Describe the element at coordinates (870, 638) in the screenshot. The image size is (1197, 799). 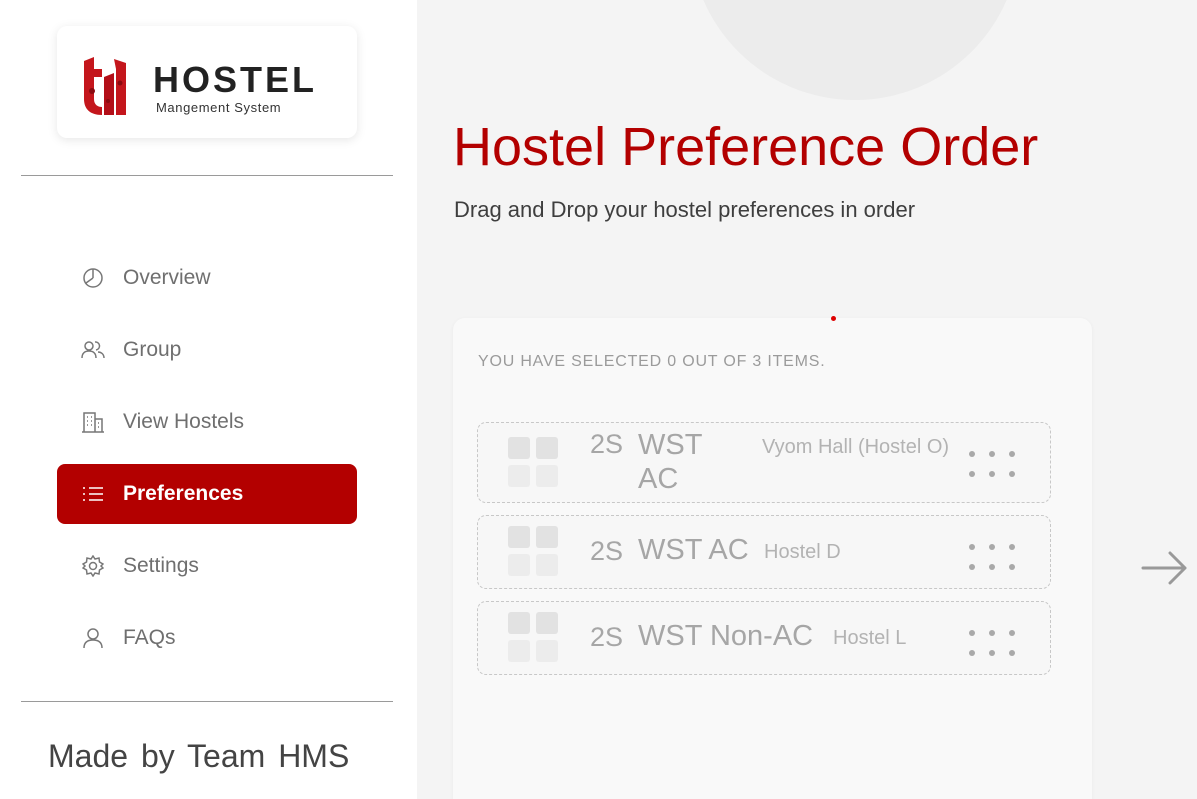
I see `item-hostel: Hostel L` at that location.